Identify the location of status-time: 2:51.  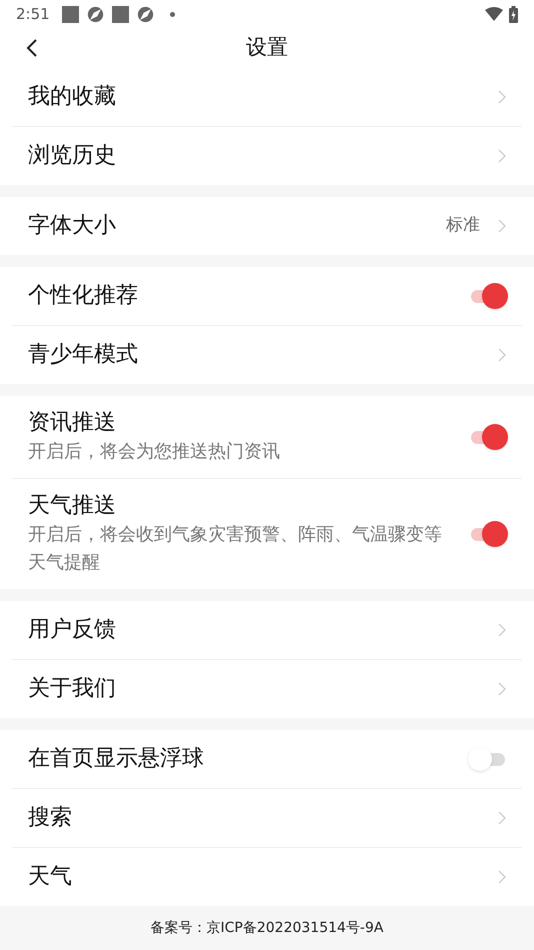
(33, 14).